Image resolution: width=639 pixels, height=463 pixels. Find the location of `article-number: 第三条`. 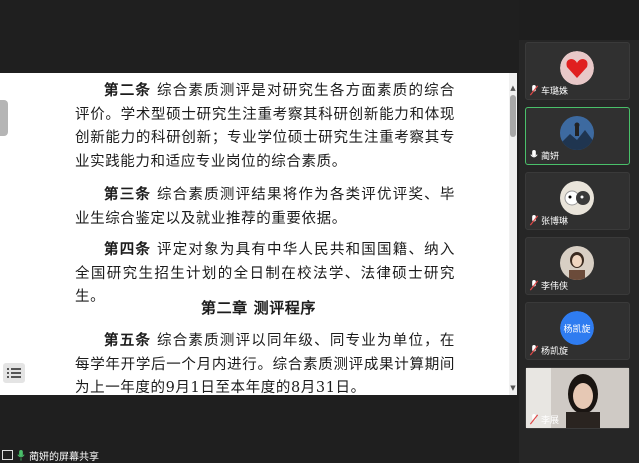

article-number: 第三条 is located at coordinates (128, 194).